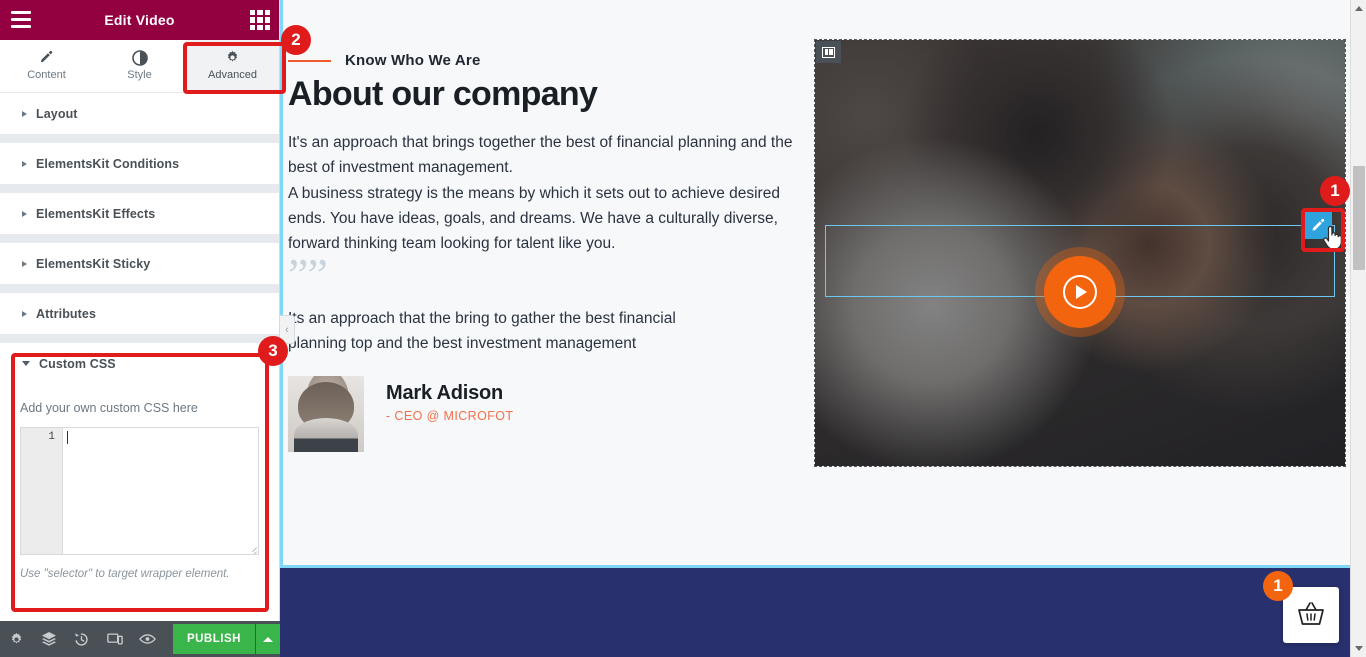 The height and width of the screenshot is (657, 1366). What do you see at coordinates (1358, 328) in the screenshot?
I see `page-scrollbar` at bounding box center [1358, 328].